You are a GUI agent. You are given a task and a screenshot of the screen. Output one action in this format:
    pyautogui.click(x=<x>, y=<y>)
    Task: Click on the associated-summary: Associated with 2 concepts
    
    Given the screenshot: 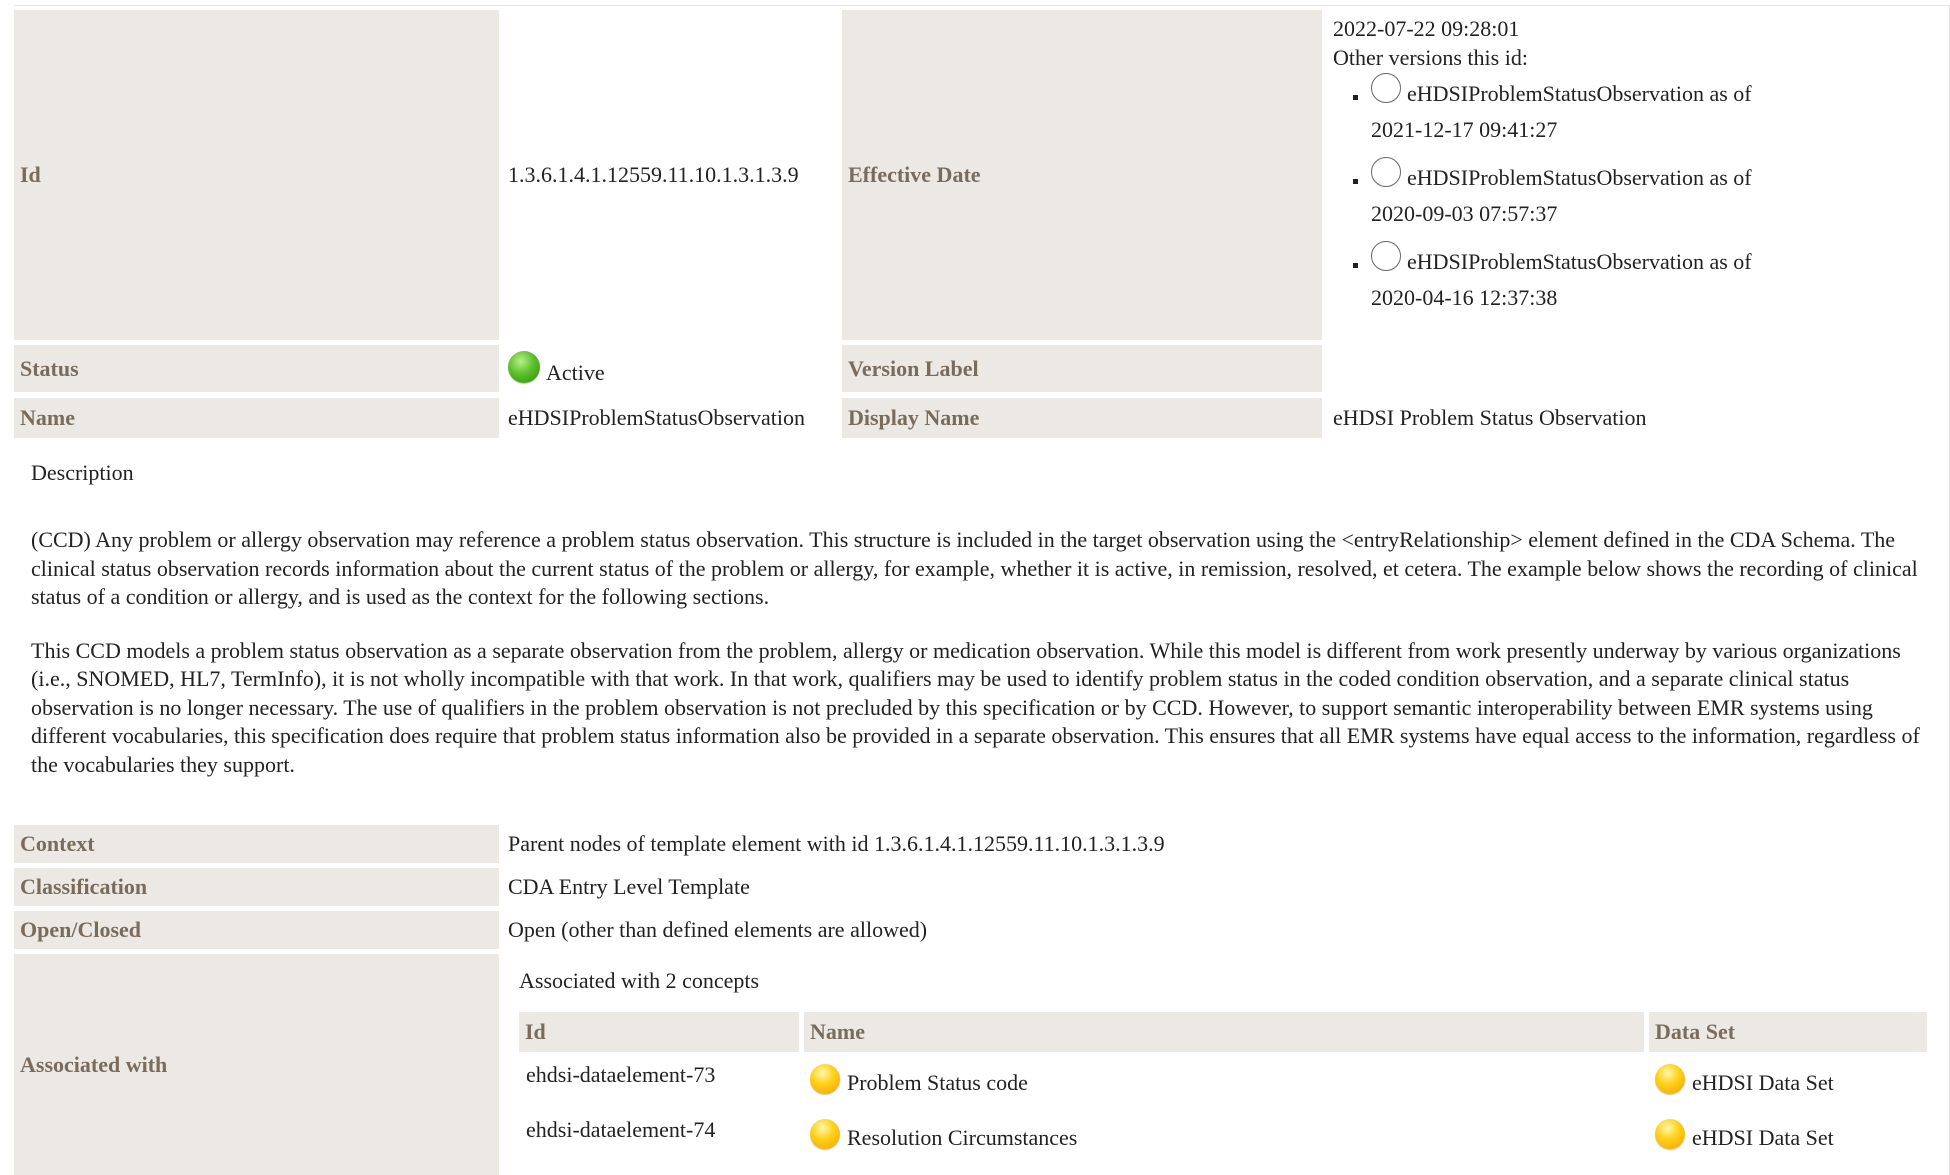 What is the action you would take?
    pyautogui.click(x=639, y=980)
    